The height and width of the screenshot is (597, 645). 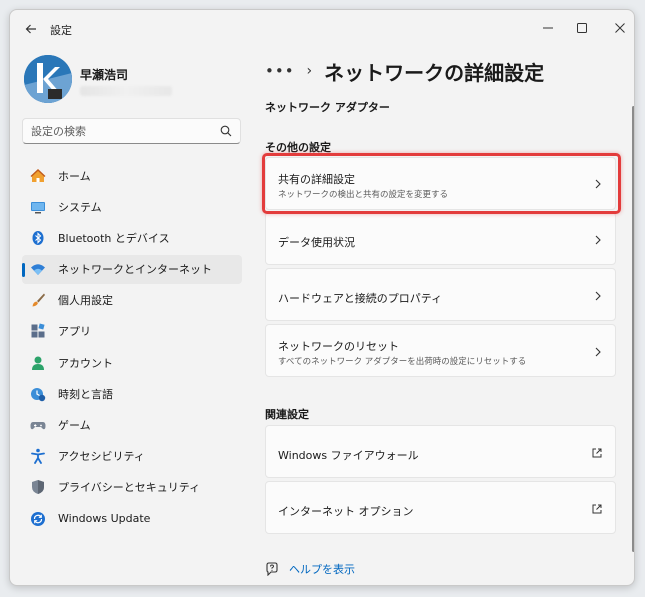 What do you see at coordinates (61, 30) in the screenshot?
I see `app-title: 設定` at bounding box center [61, 30].